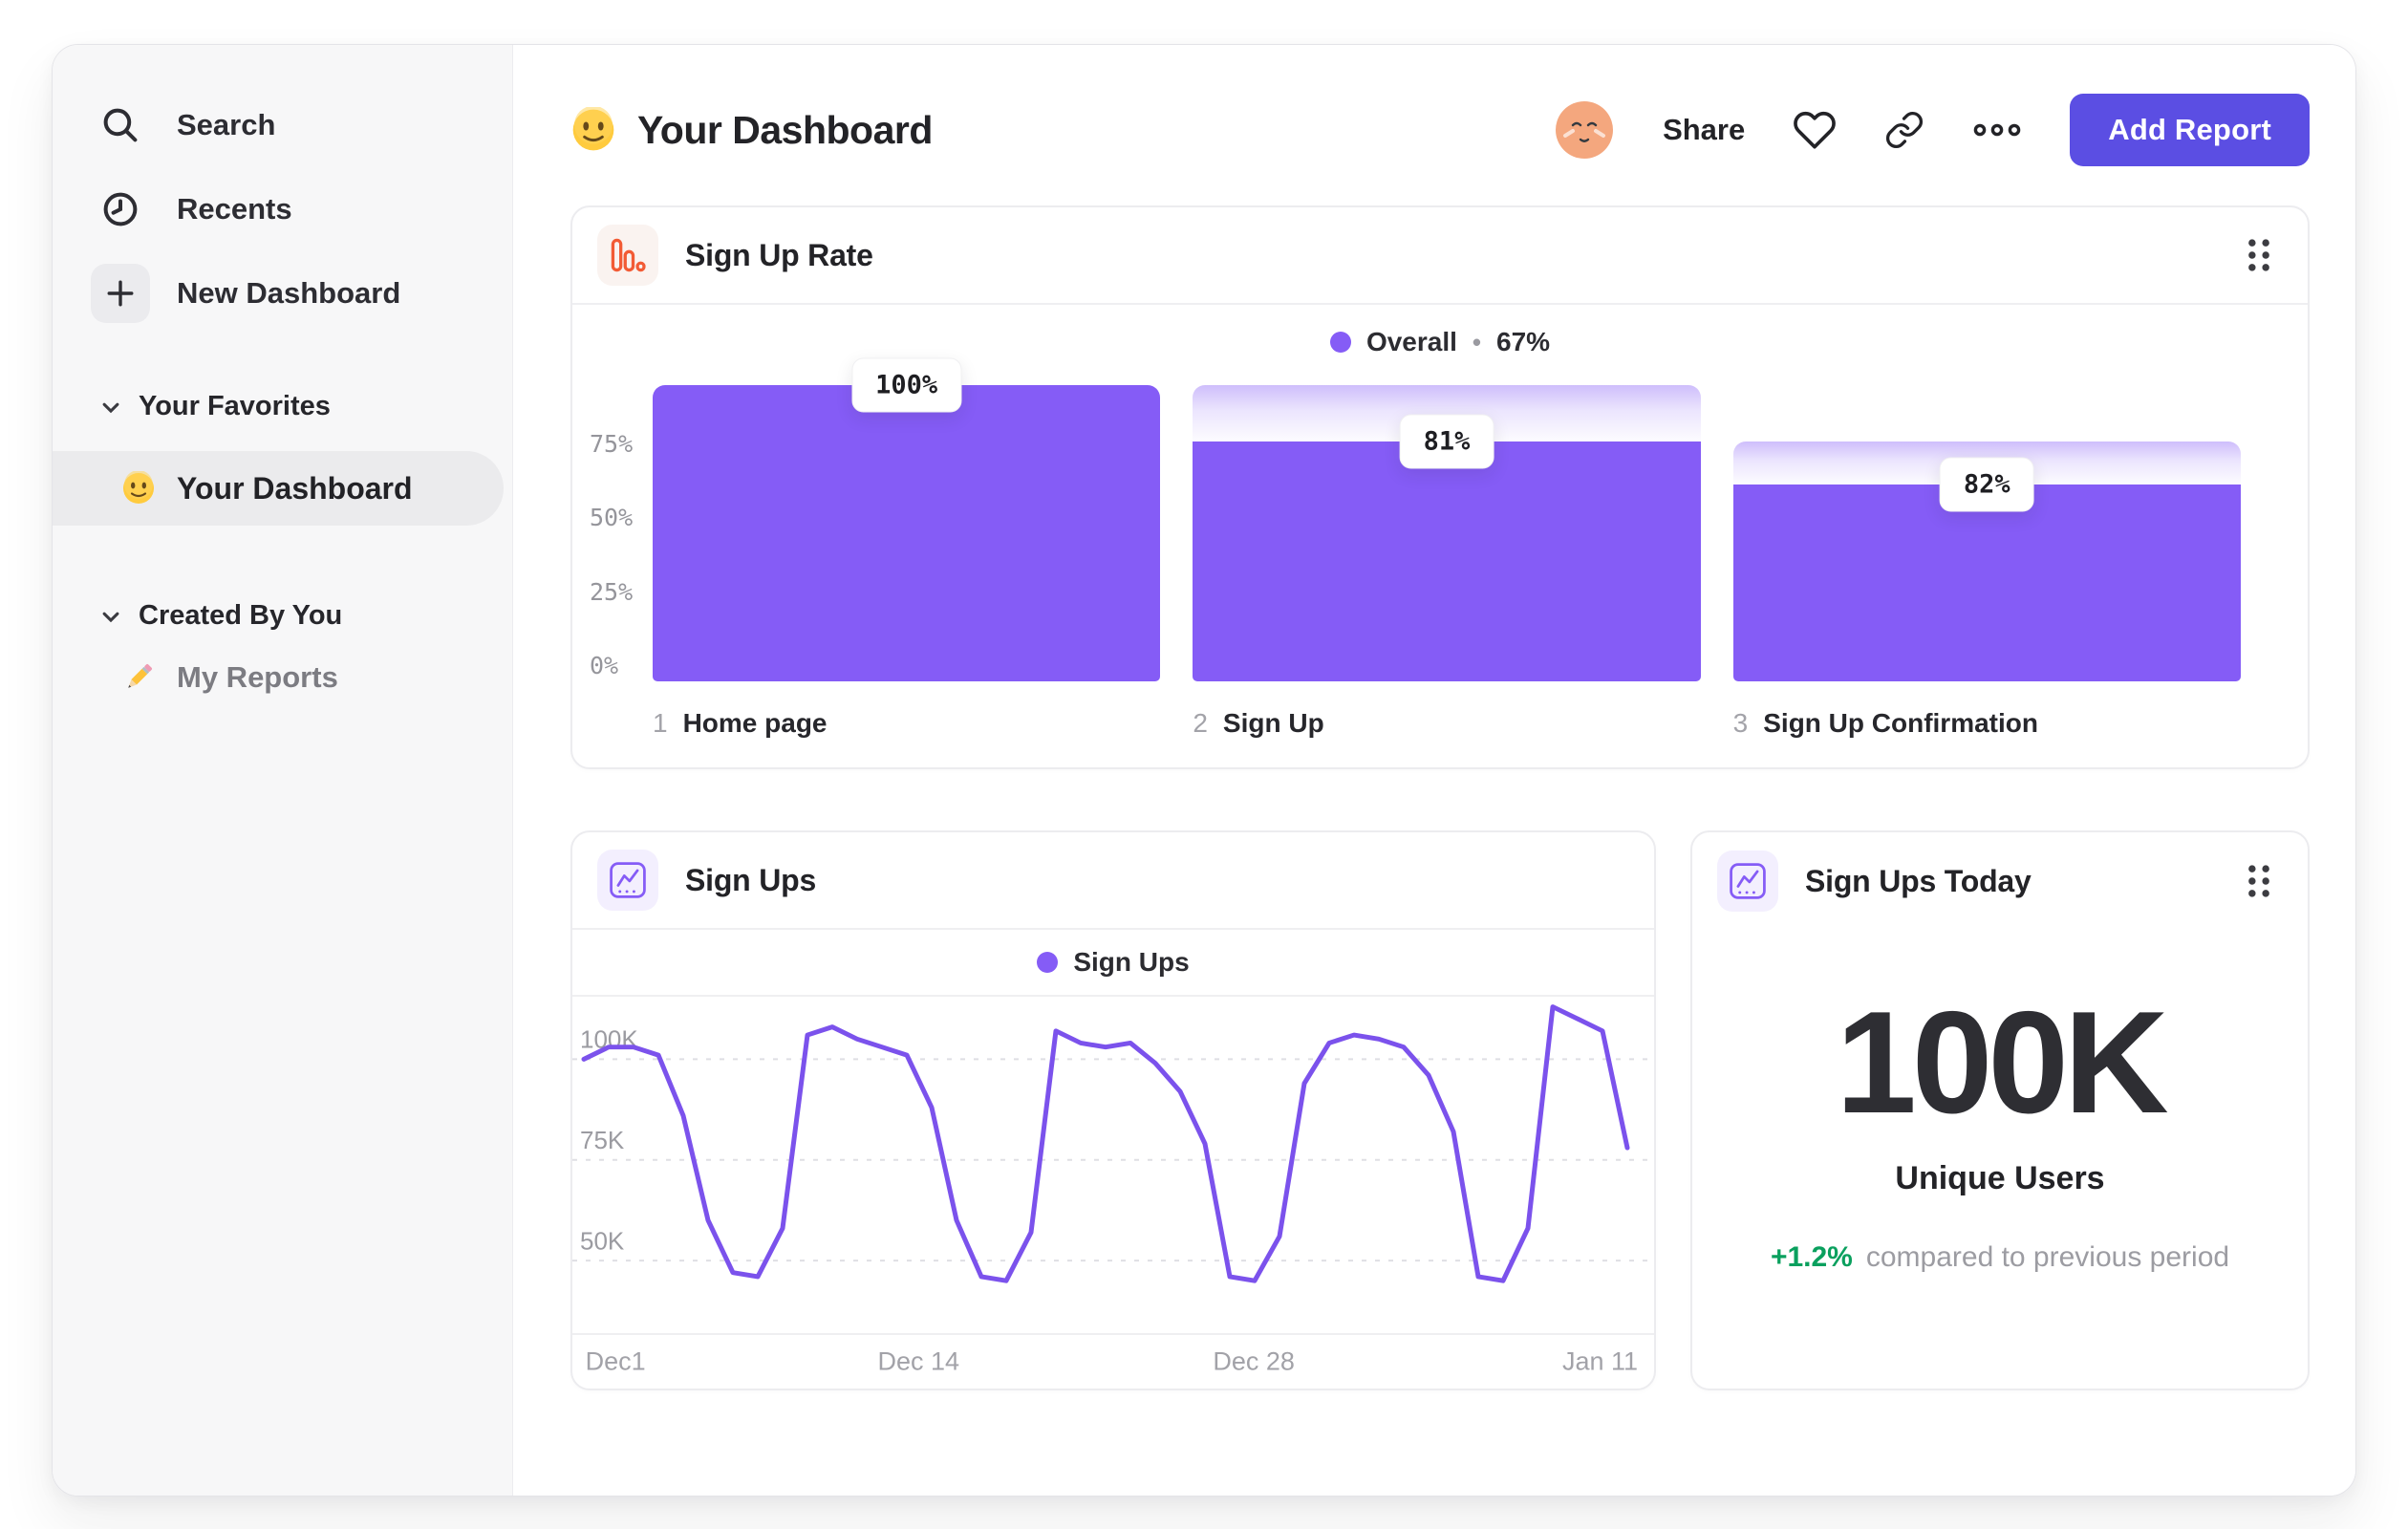 The height and width of the screenshot is (1529, 2408). What do you see at coordinates (121, 209) in the screenshot?
I see `clock-icon` at bounding box center [121, 209].